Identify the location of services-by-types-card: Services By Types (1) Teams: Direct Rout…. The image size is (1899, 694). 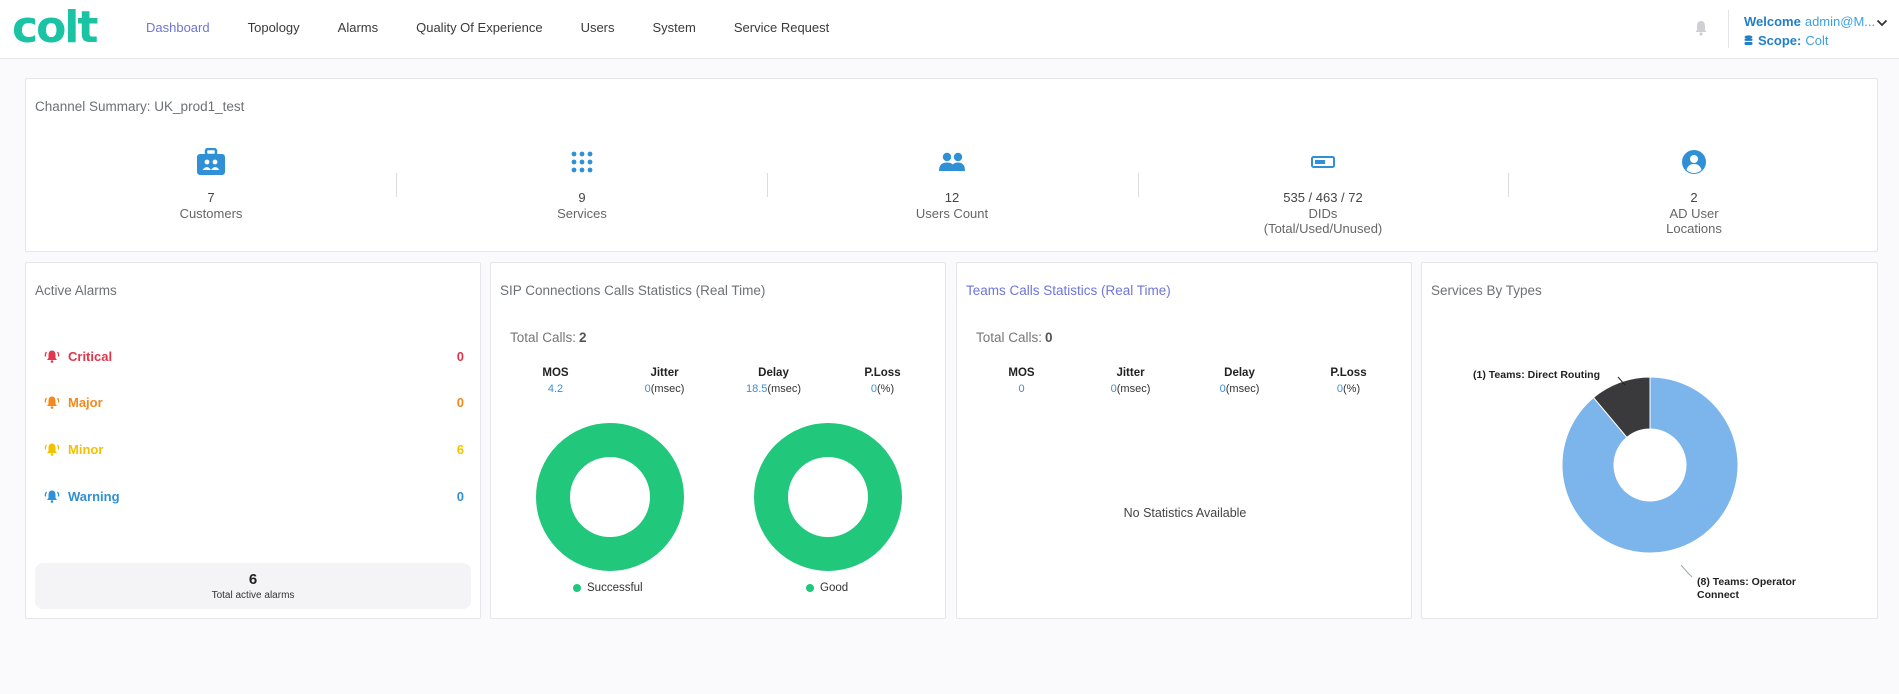
(1649, 440).